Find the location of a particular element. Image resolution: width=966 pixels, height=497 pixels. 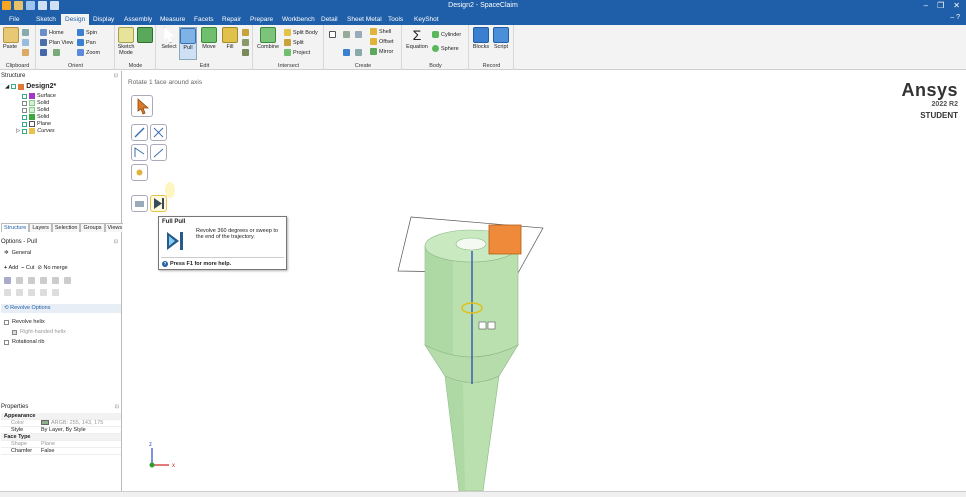

tab-tools: Tools is located at coordinates (395, 19).